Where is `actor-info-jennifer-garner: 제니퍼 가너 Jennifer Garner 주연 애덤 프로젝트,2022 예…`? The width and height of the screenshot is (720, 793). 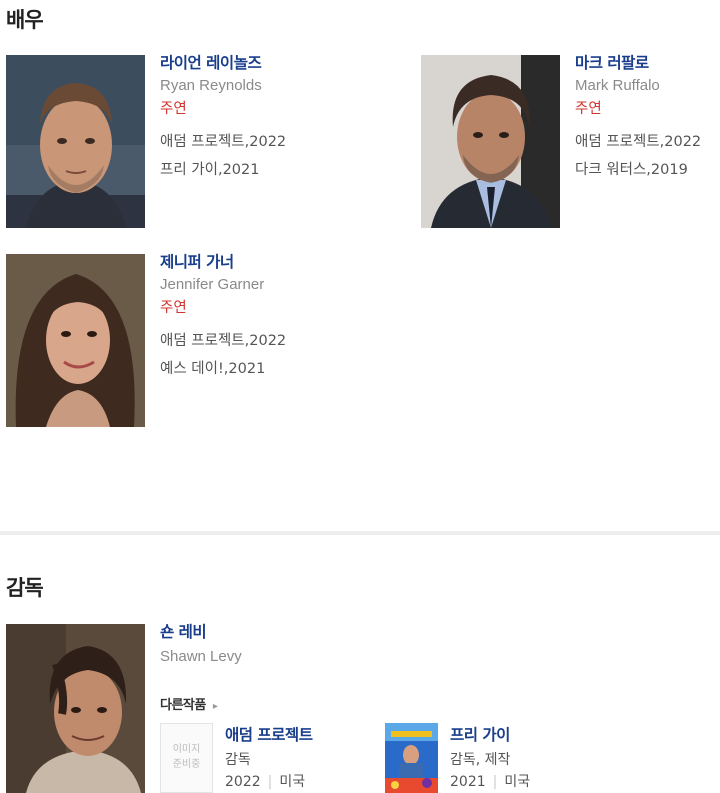
actor-info-jennifer-garner: 제니퍼 가너 Jennifer Garner 주연 애덤 프로젝트,2022 예… is located at coordinates (223, 315).